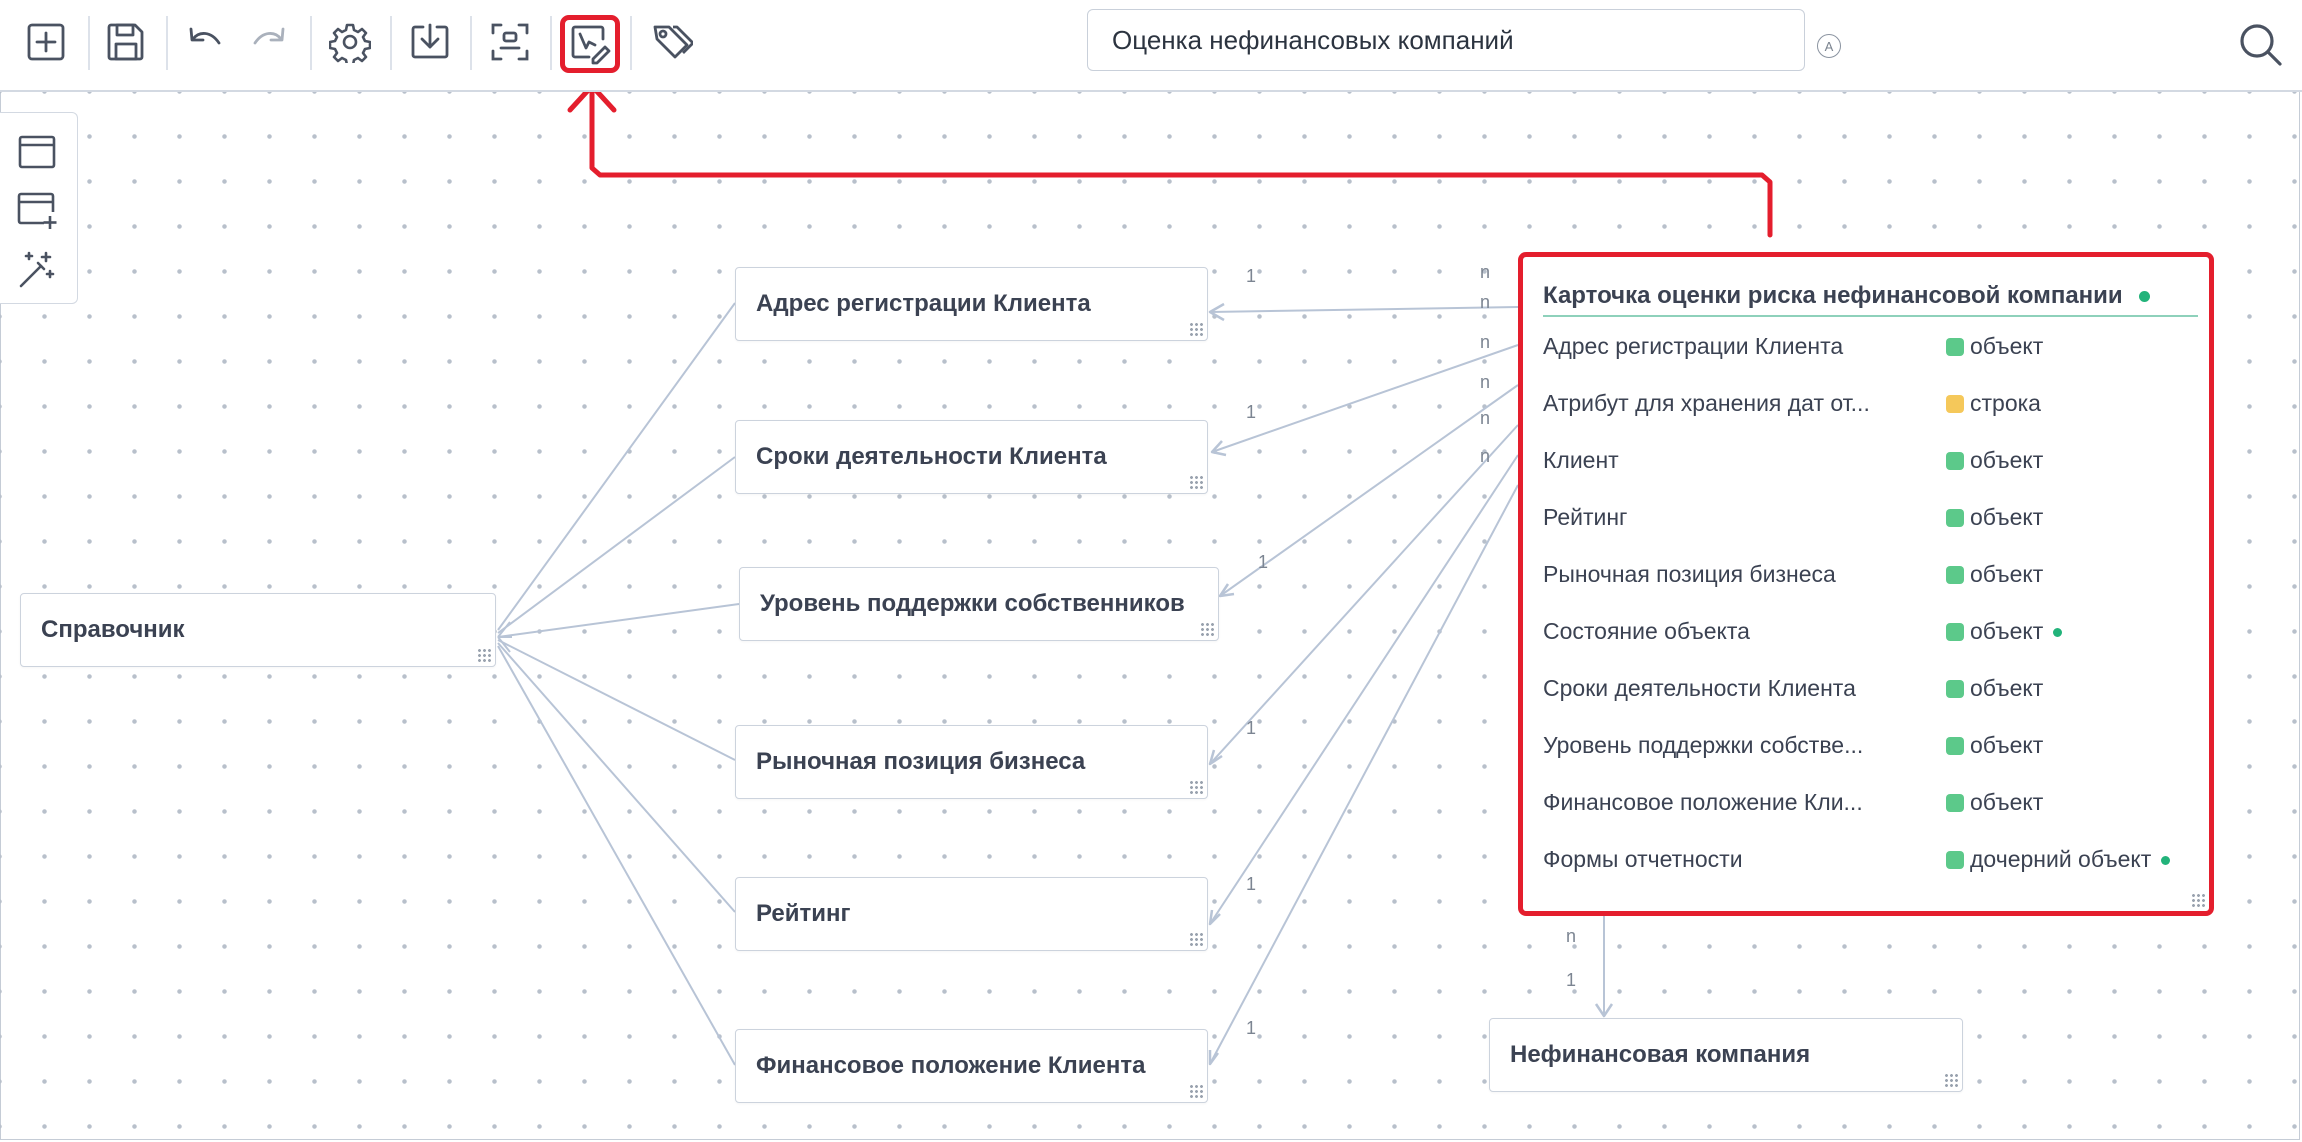 Image resolution: width=2302 pixels, height=1142 pixels. I want to click on attribute-row: Формы отчетности дочерний объект, so click(1873, 860).